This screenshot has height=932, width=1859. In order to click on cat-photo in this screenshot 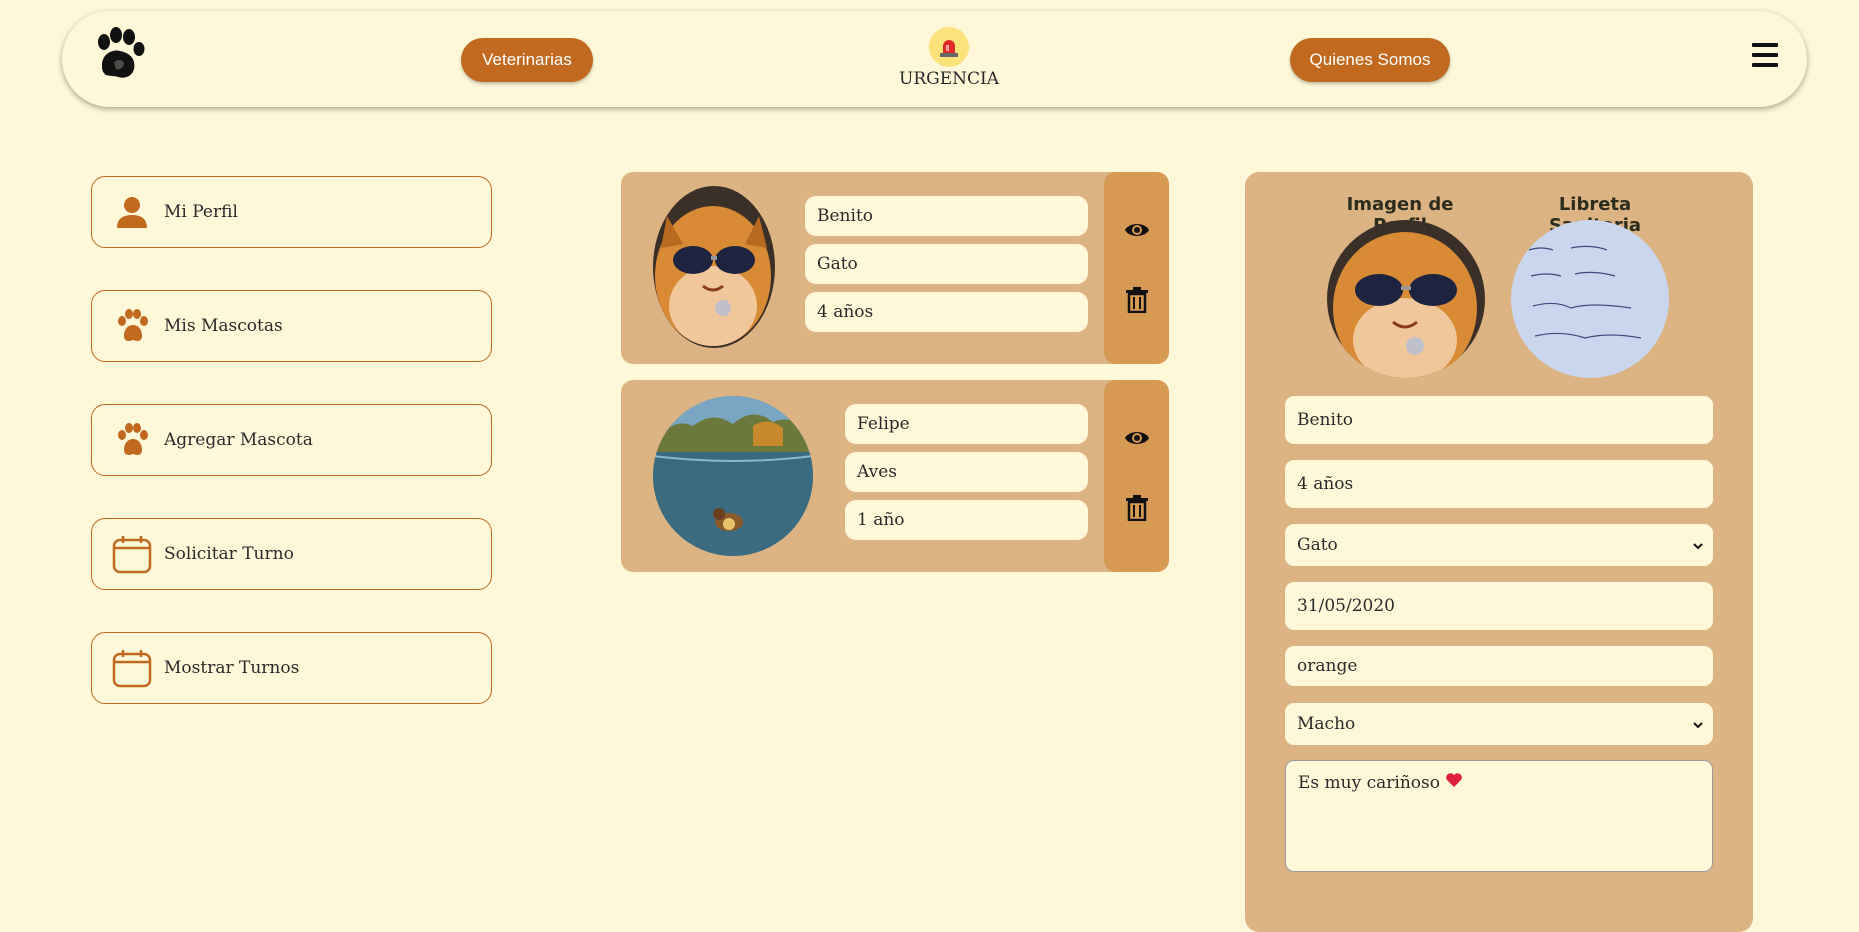, I will do `click(714, 267)`.